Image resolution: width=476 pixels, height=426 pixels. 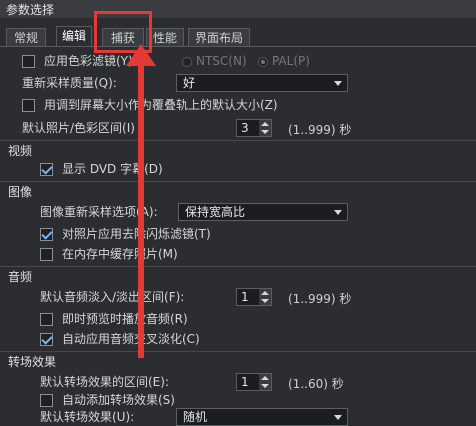 I want to click on default-photo-duration-value: 3, so click(x=245, y=128).